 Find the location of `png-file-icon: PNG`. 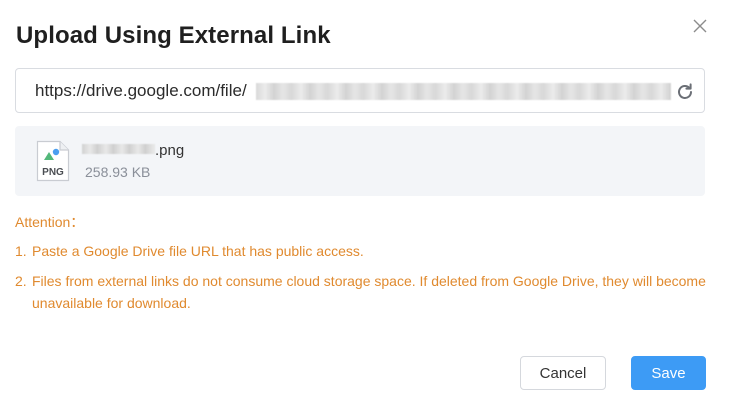

png-file-icon: PNG is located at coordinates (53, 161).